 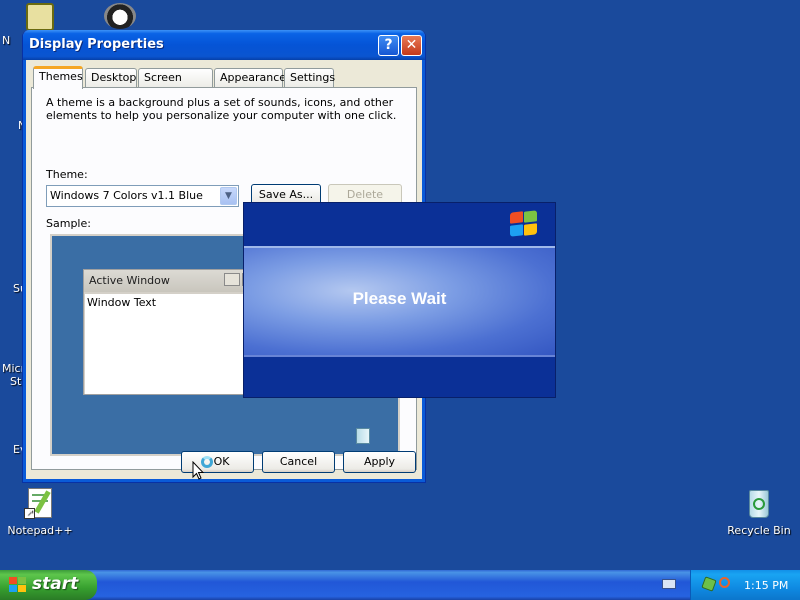 What do you see at coordinates (759, 504) in the screenshot?
I see `recycle-bin-icon` at bounding box center [759, 504].